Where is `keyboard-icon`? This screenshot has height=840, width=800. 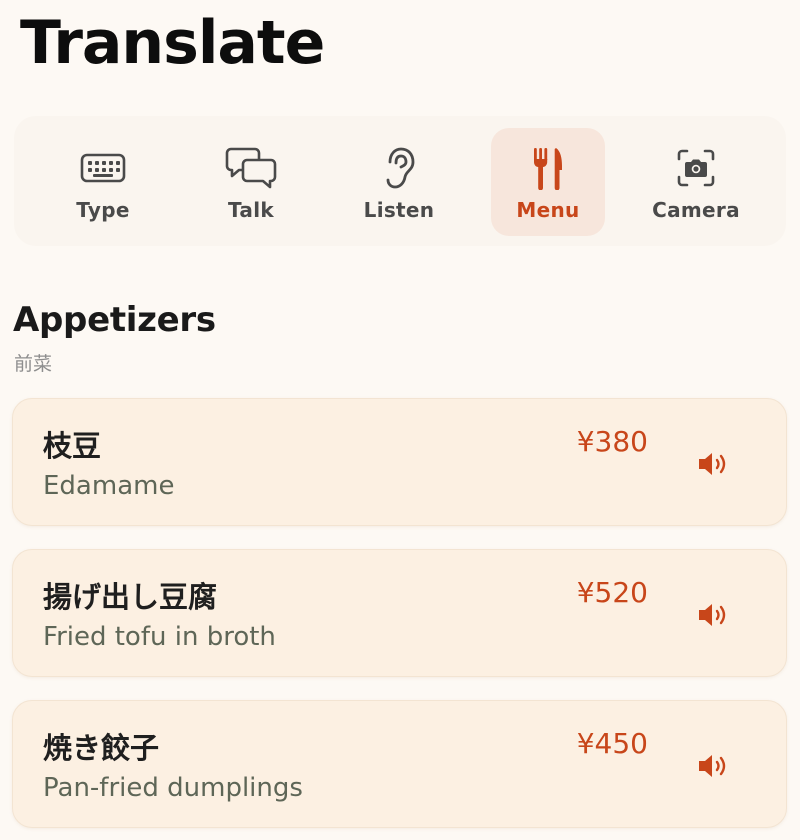 keyboard-icon is located at coordinates (103, 168).